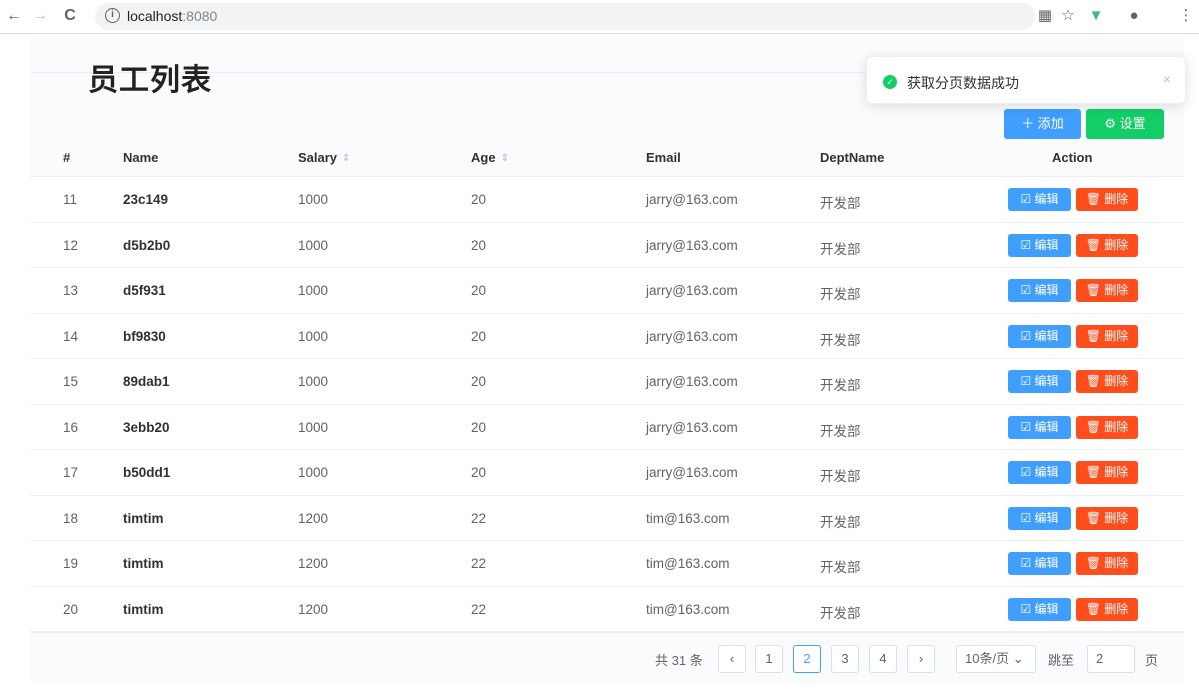  Describe the element at coordinates (1096, 16) in the screenshot. I see `vue-devtools-icon: ▼` at that location.